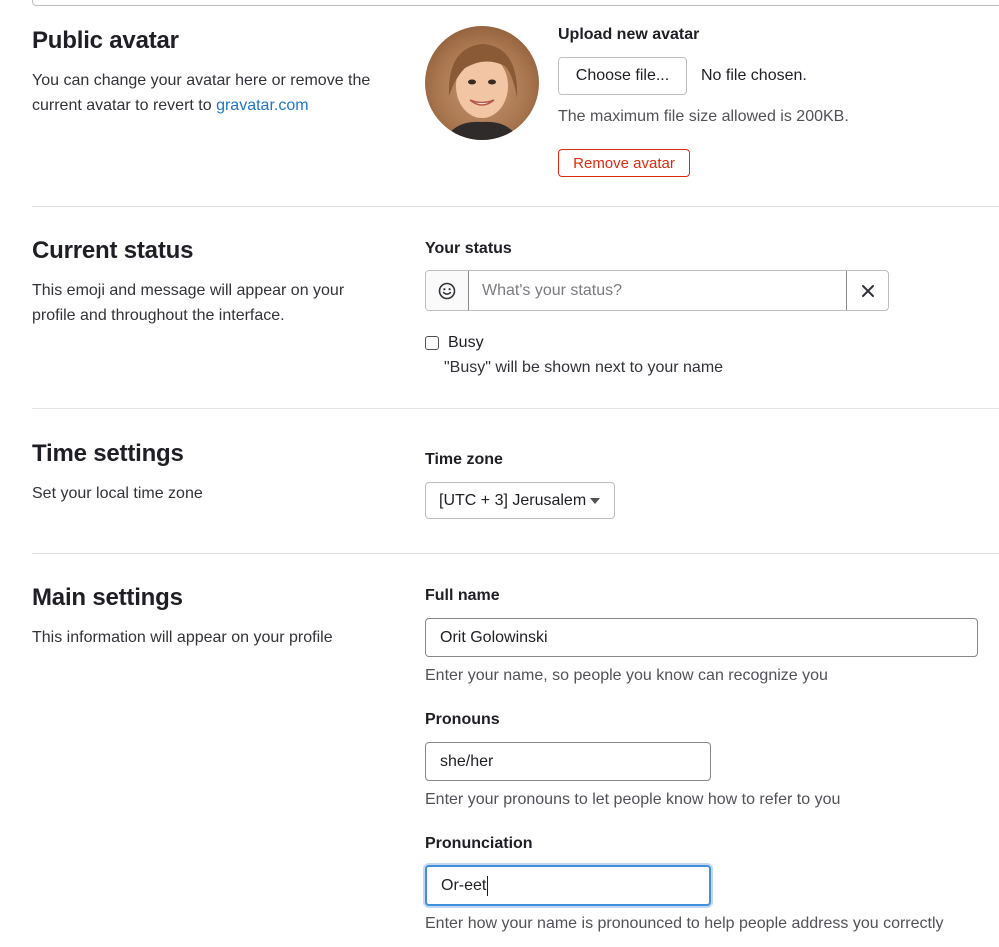  I want to click on smiley-icon, so click(447, 290).